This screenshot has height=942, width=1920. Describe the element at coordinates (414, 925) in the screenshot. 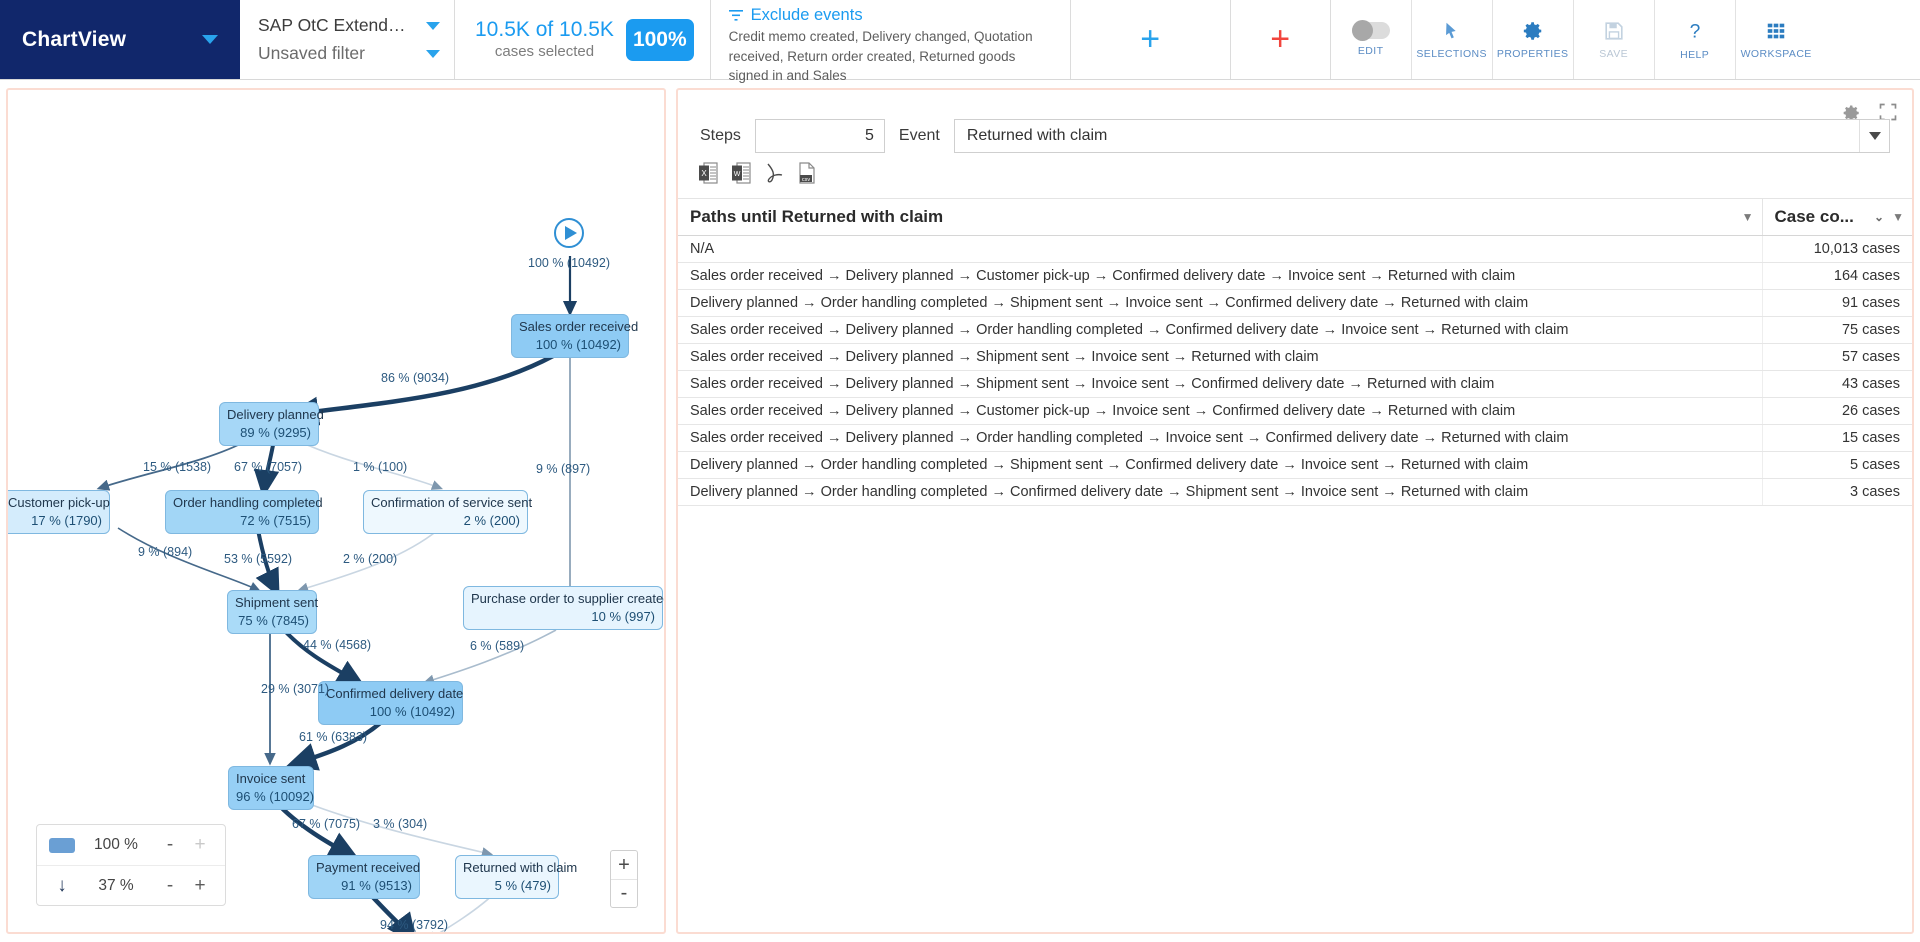

I see `graph-edge-label: 94 % (3792)` at that location.